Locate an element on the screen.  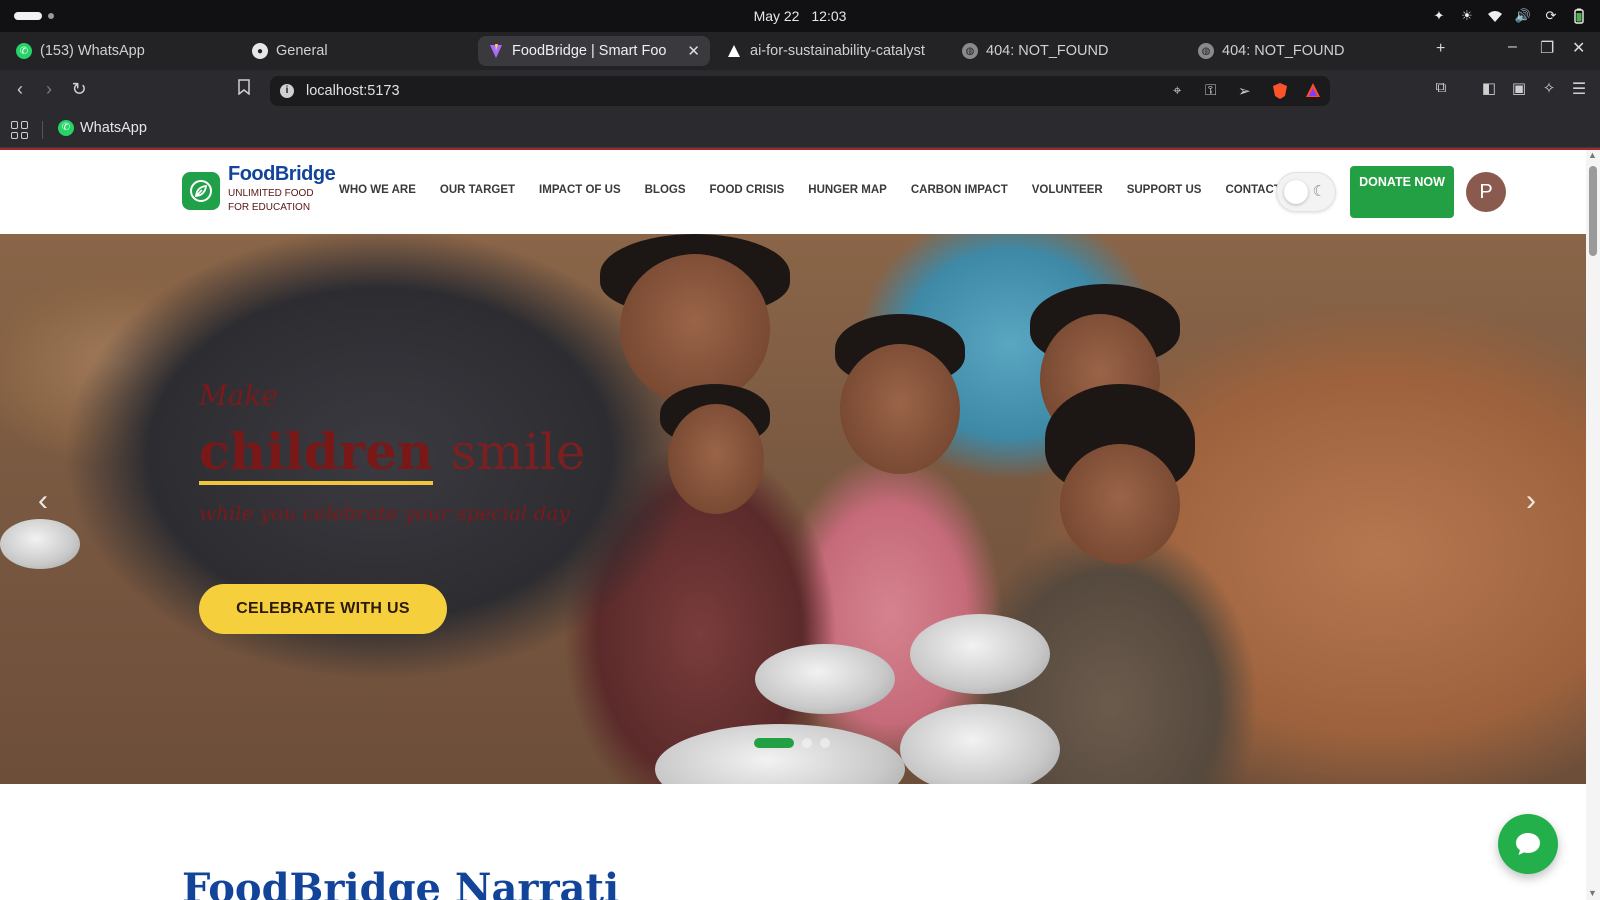
sync-icon: ⟳ is located at coordinates (1551, 16).